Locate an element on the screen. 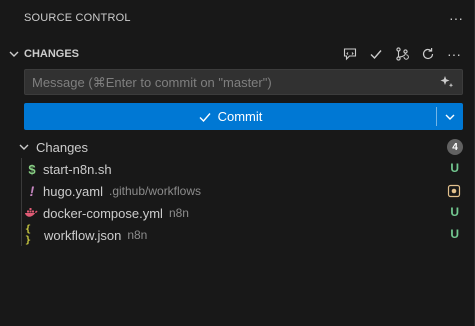 This screenshot has height=326, width=475. more-actions-icon: ··· is located at coordinates (456, 18).